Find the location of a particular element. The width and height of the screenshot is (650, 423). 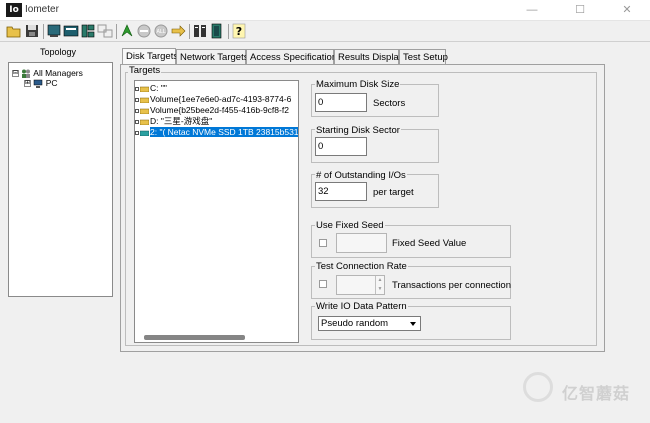

topology-label: Topology is located at coordinates (58, 52).